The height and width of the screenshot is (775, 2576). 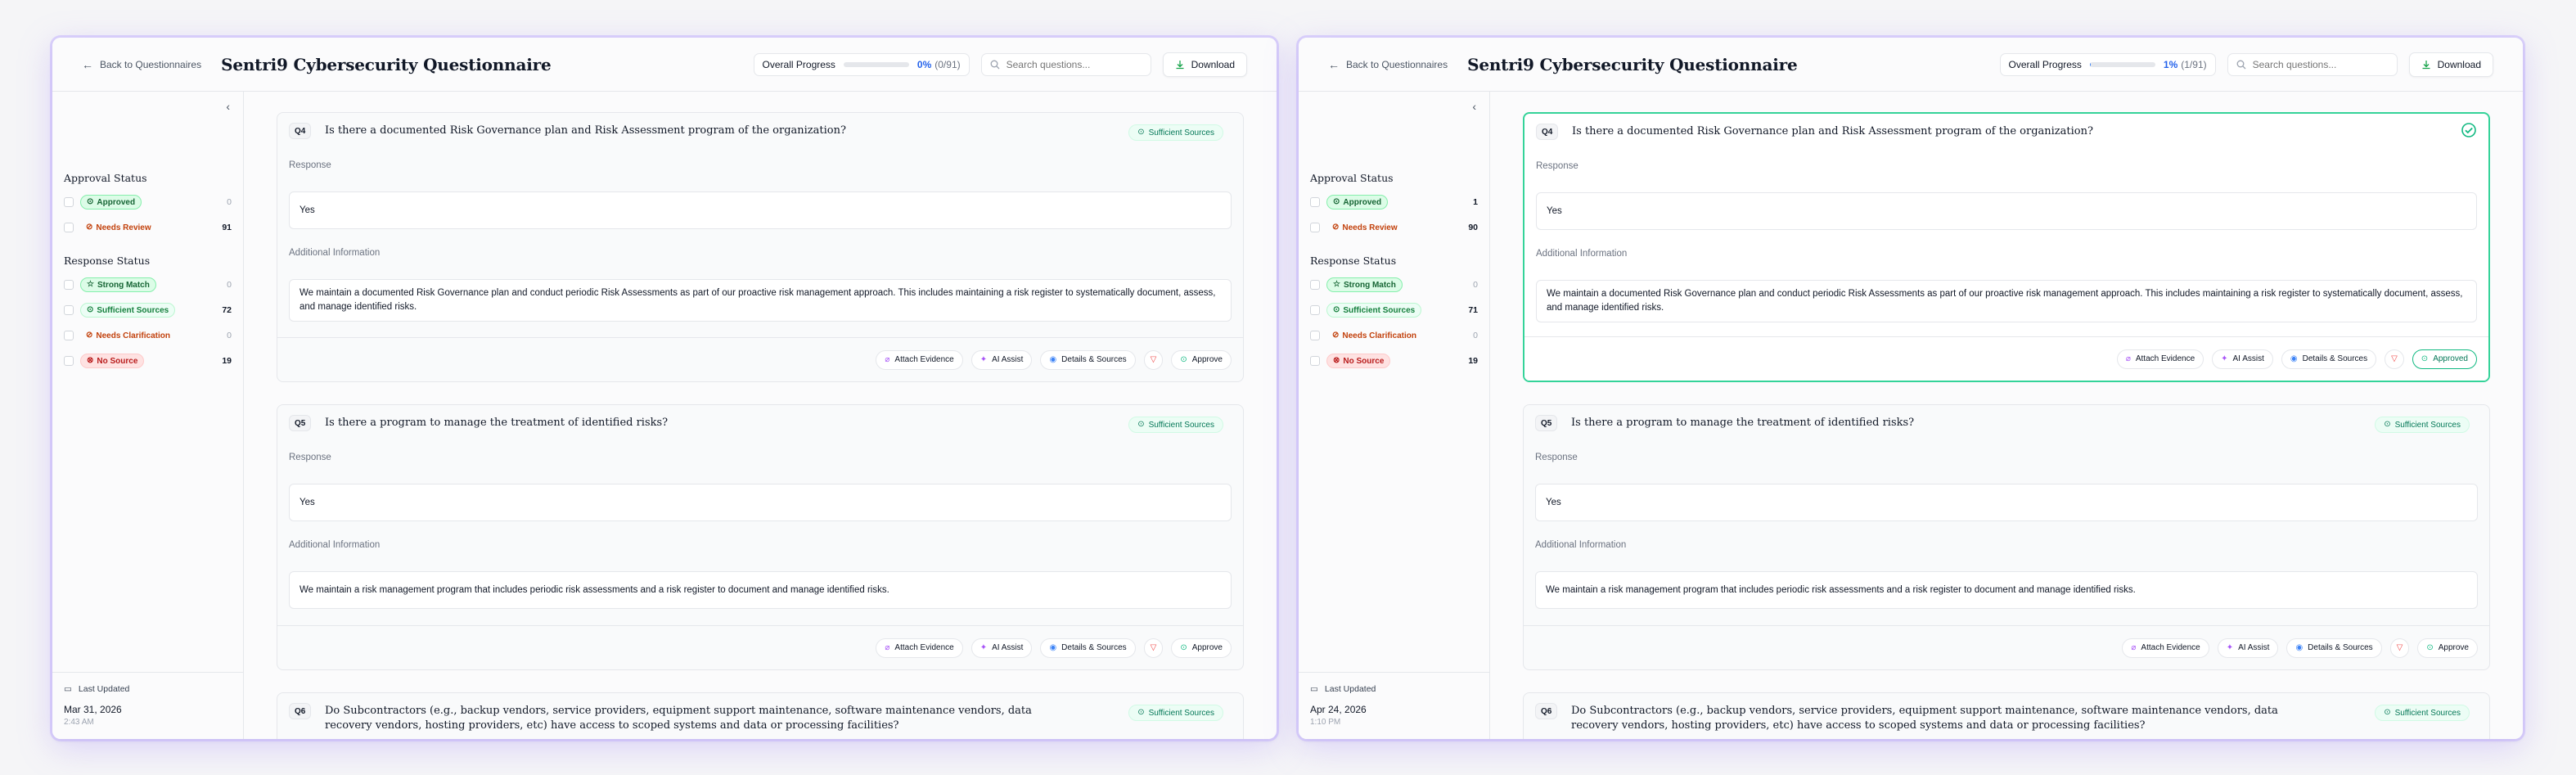 I want to click on last-updated-label: Last Updated, so click(x=104, y=689).